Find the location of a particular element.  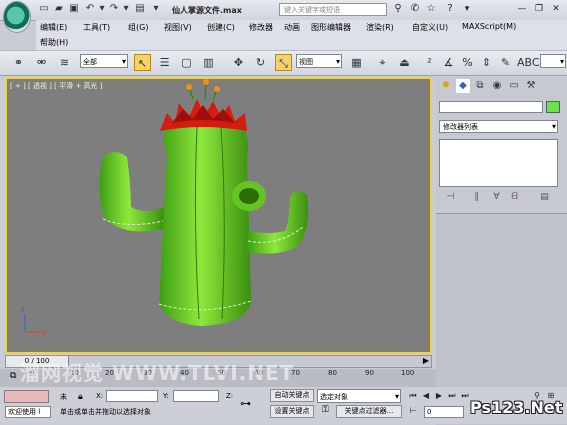

window-crossing-icon: ▥ is located at coordinates (208, 62).